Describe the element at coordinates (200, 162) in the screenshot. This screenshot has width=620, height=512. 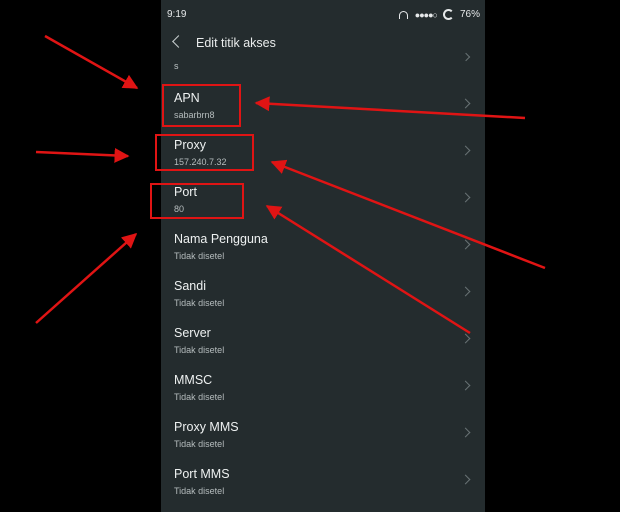
I see `setting-value: 157.240.7.32` at that location.